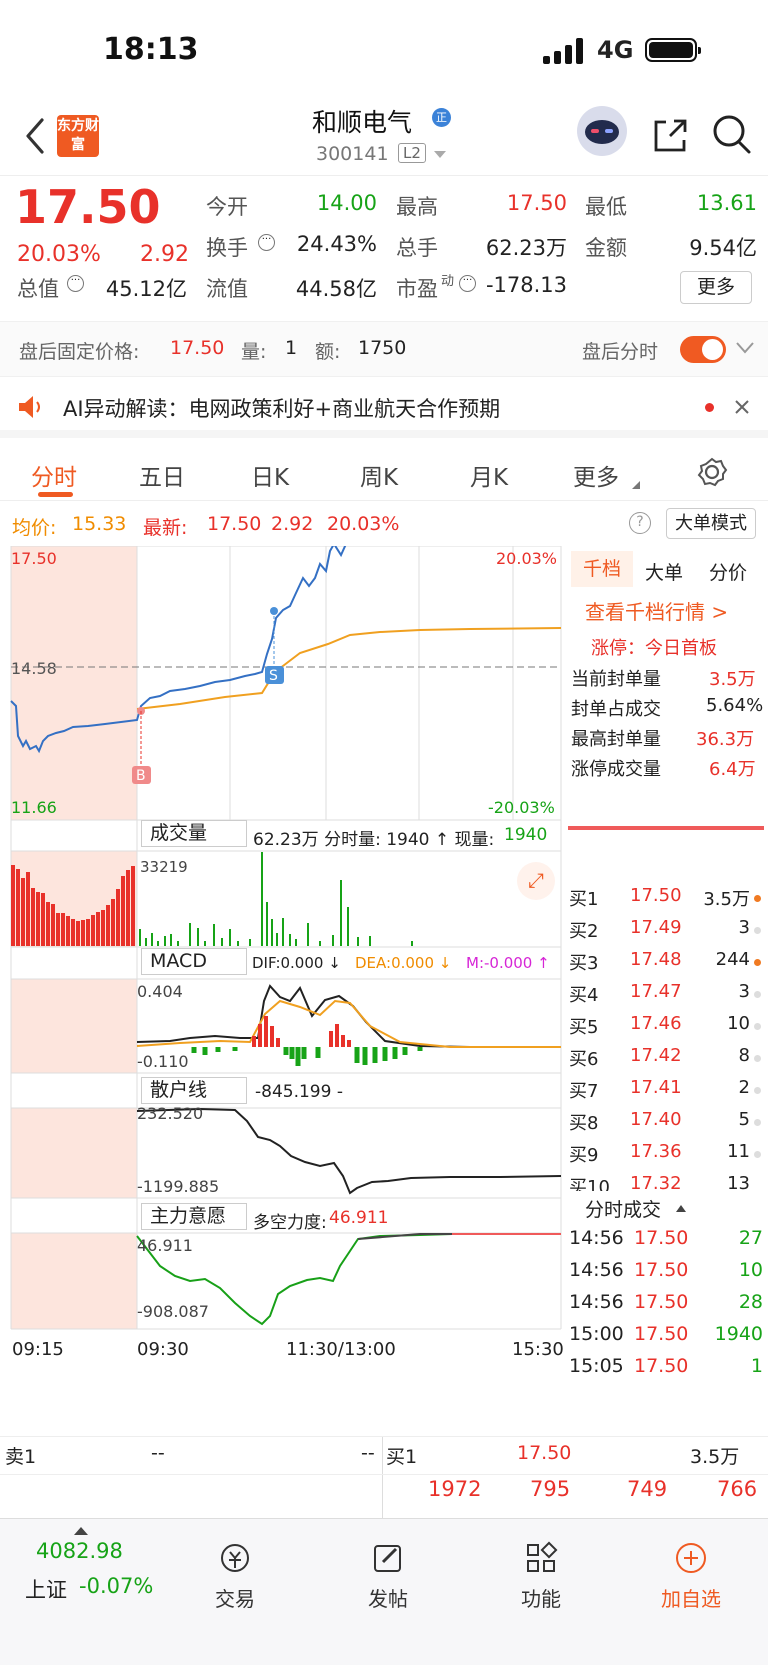 This screenshot has width=768, height=1665. Describe the element at coordinates (726, 203) in the screenshot. I see `low-value: 13.61` at that location.